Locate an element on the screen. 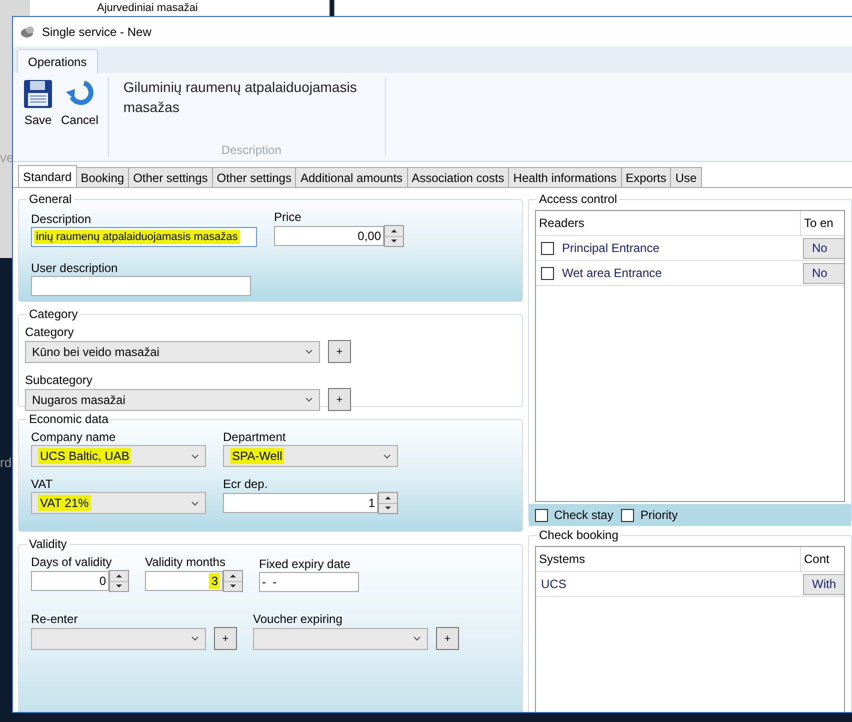  description-text: Giluminių raumenų atpalaiduojamasis masažas is located at coordinates (240, 97).